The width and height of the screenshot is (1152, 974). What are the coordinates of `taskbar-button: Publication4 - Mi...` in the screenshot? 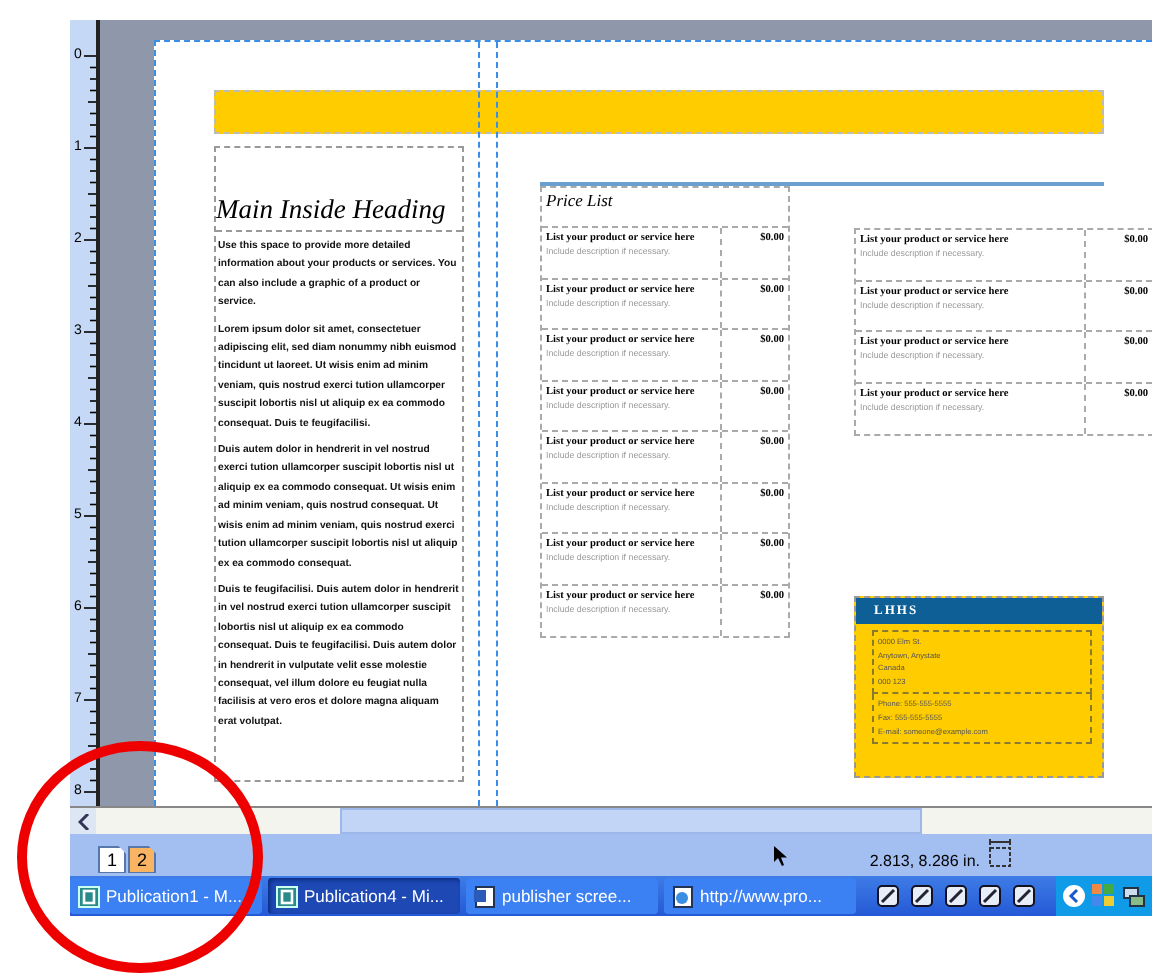 It's located at (364, 896).